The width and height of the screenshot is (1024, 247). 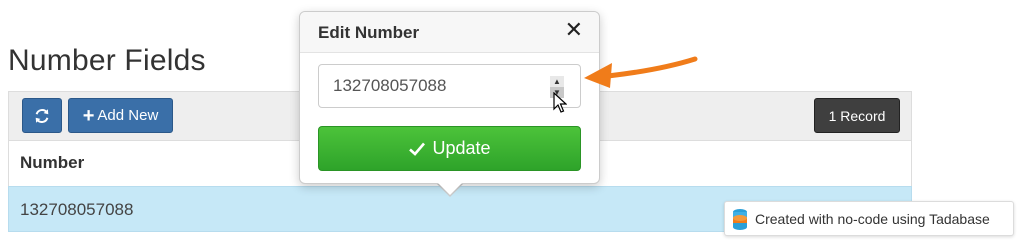 I want to click on update-label: Update, so click(x=461, y=148).